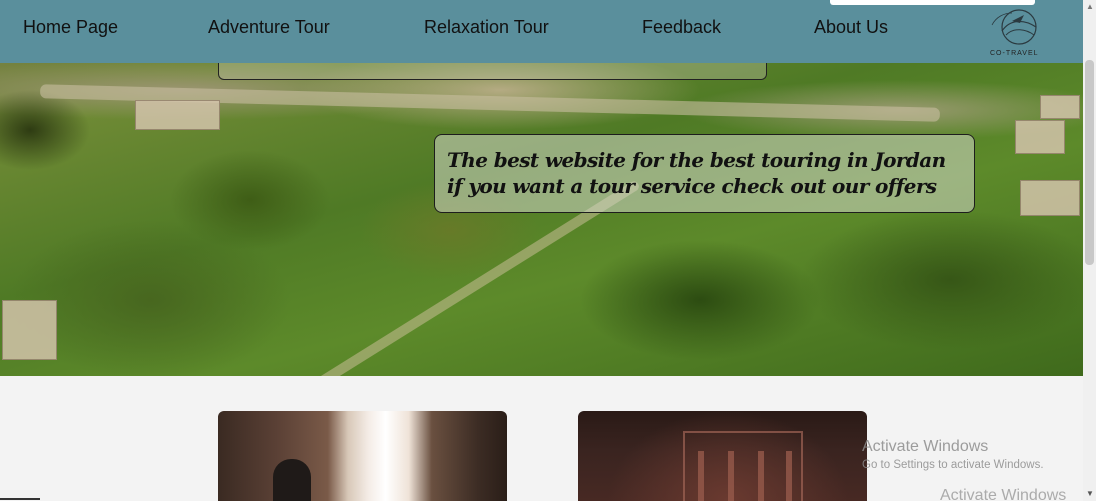 The image size is (1096, 501). What do you see at coordinates (1090, 6) in the screenshot?
I see `scroll-up-icon: ▲` at bounding box center [1090, 6].